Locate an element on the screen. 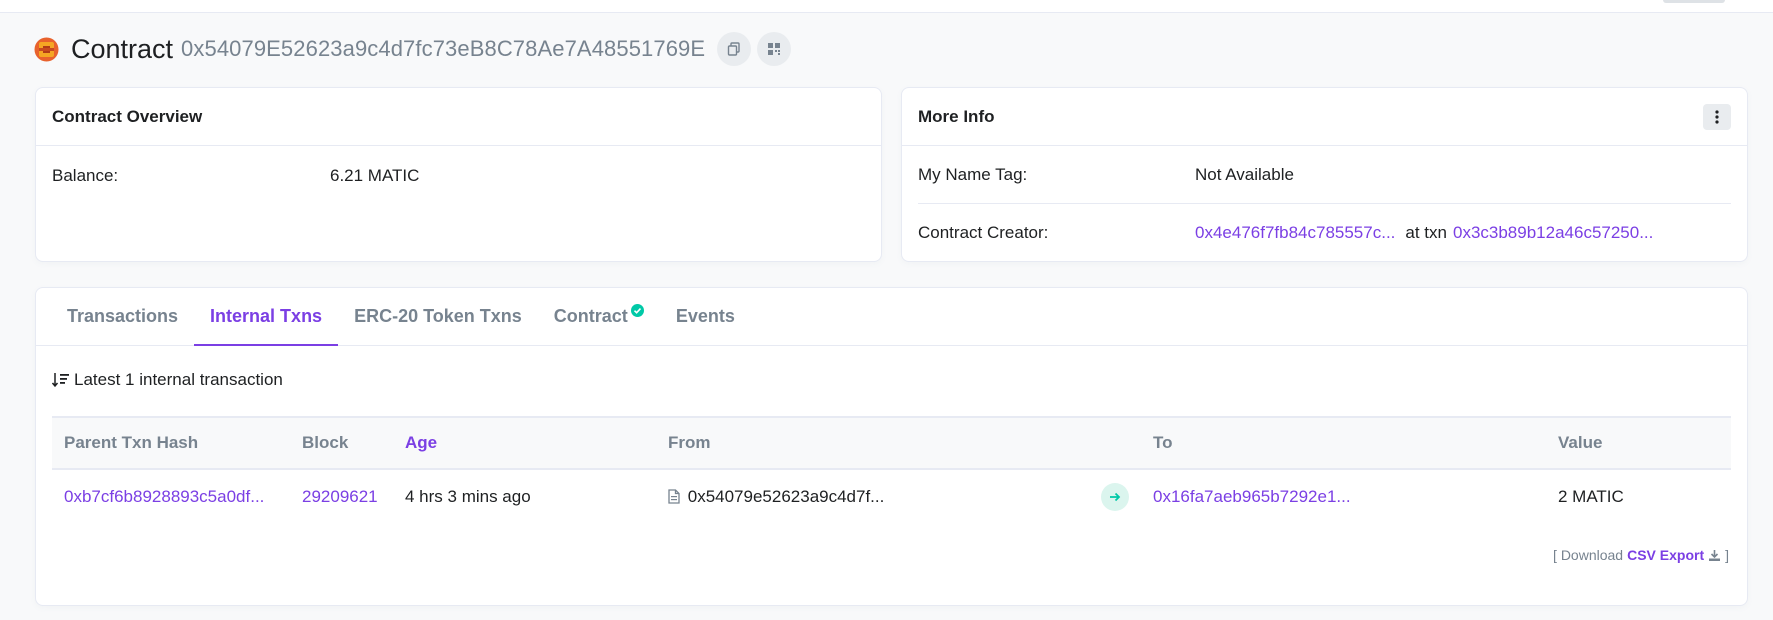 This screenshot has width=1773, height=620. contract-token-icon is located at coordinates (46, 49).